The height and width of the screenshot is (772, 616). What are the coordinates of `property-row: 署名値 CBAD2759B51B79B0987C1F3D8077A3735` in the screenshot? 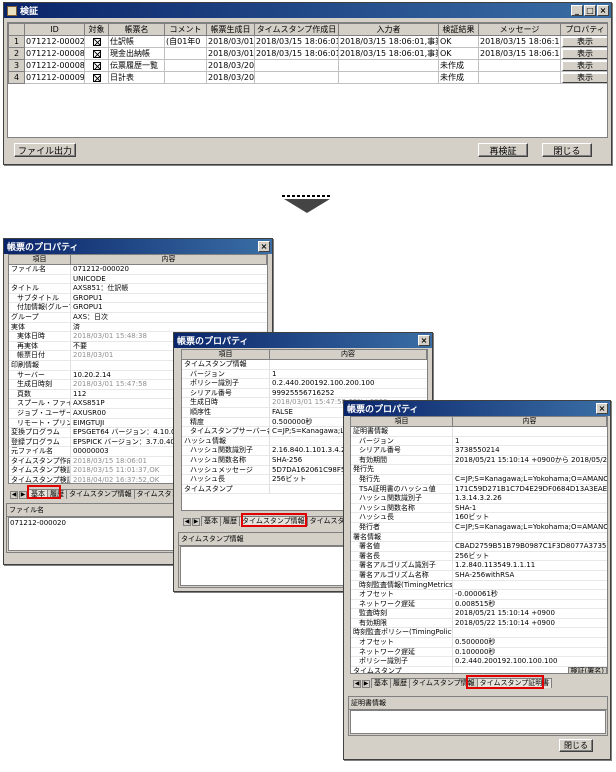 It's located at (479, 547).